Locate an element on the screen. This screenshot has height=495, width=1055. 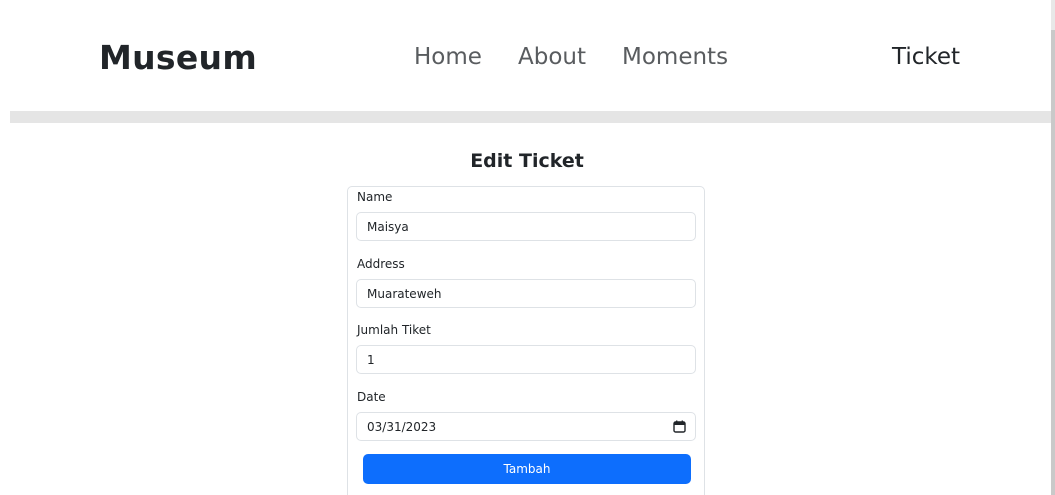
nav-link-moments: Moments is located at coordinates (675, 57).